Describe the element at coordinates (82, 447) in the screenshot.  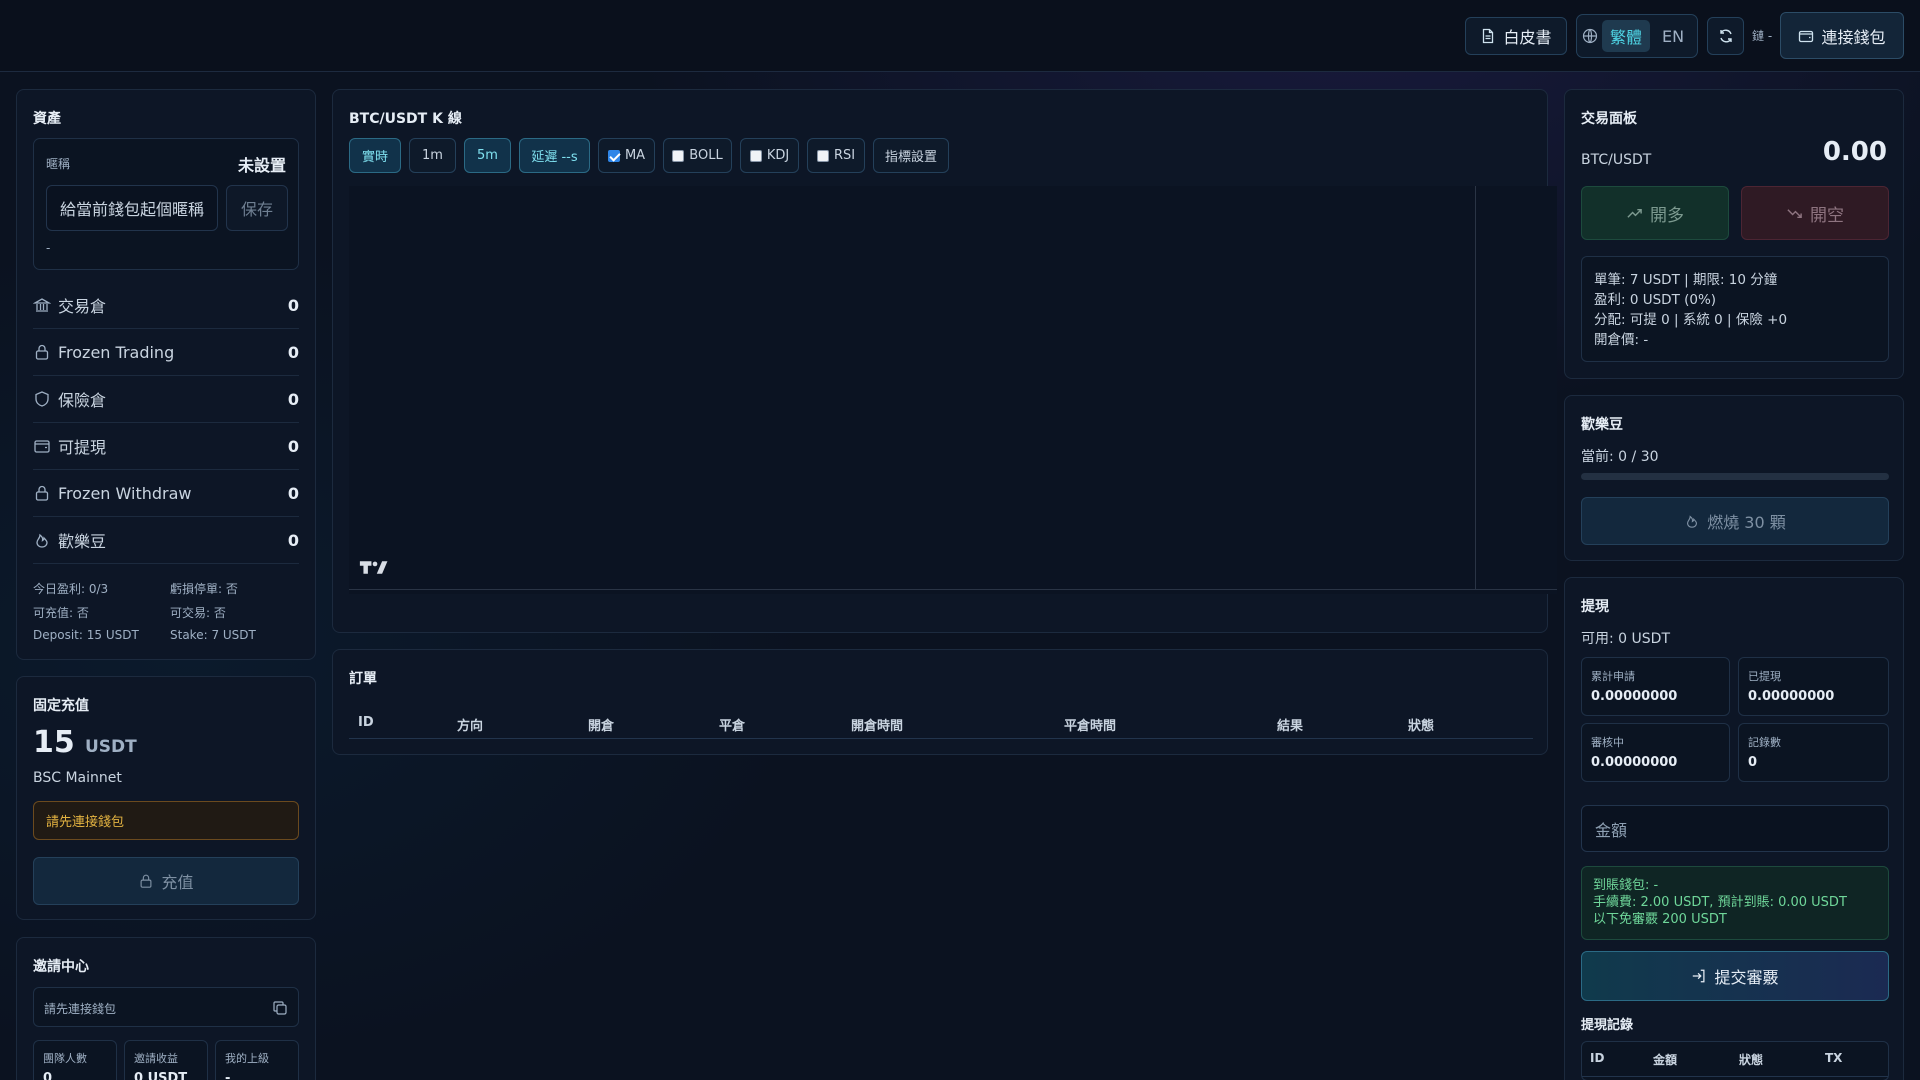
I see `asset-label: 可提現` at that location.